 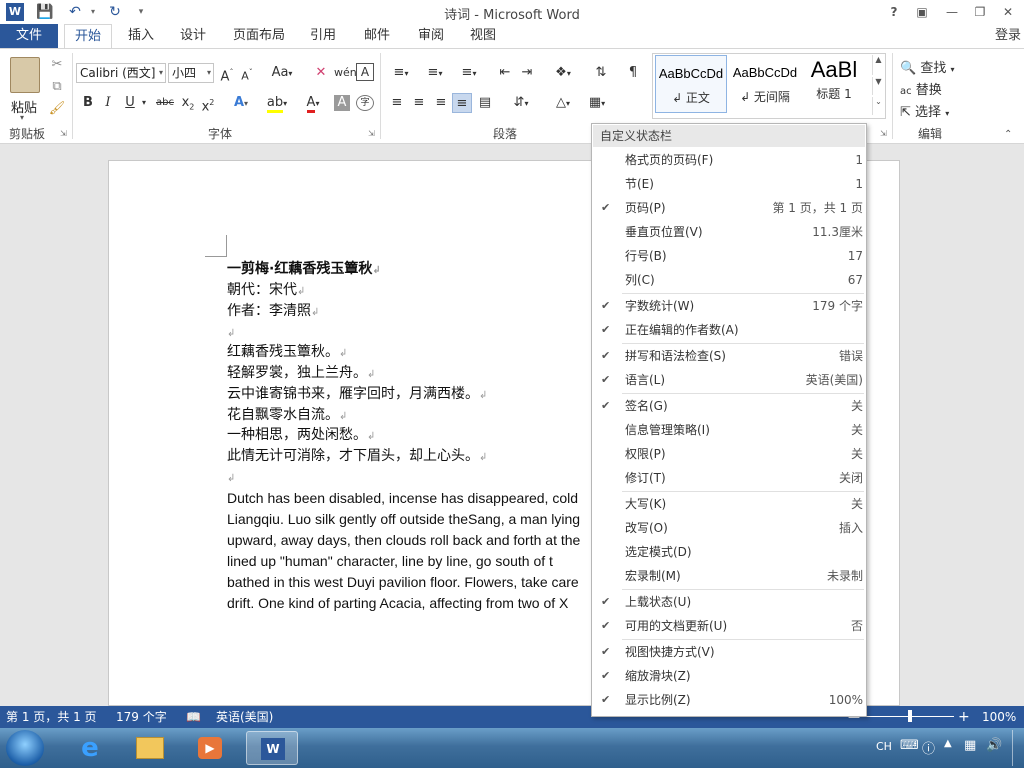 I want to click on underline-icon: U, so click(x=130, y=103).